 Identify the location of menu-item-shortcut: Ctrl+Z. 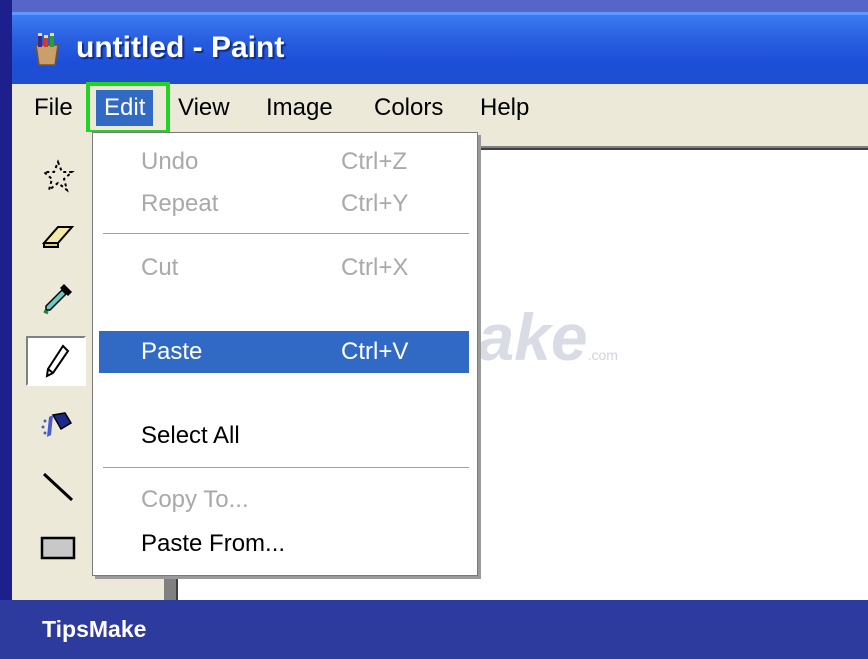
(374, 161).